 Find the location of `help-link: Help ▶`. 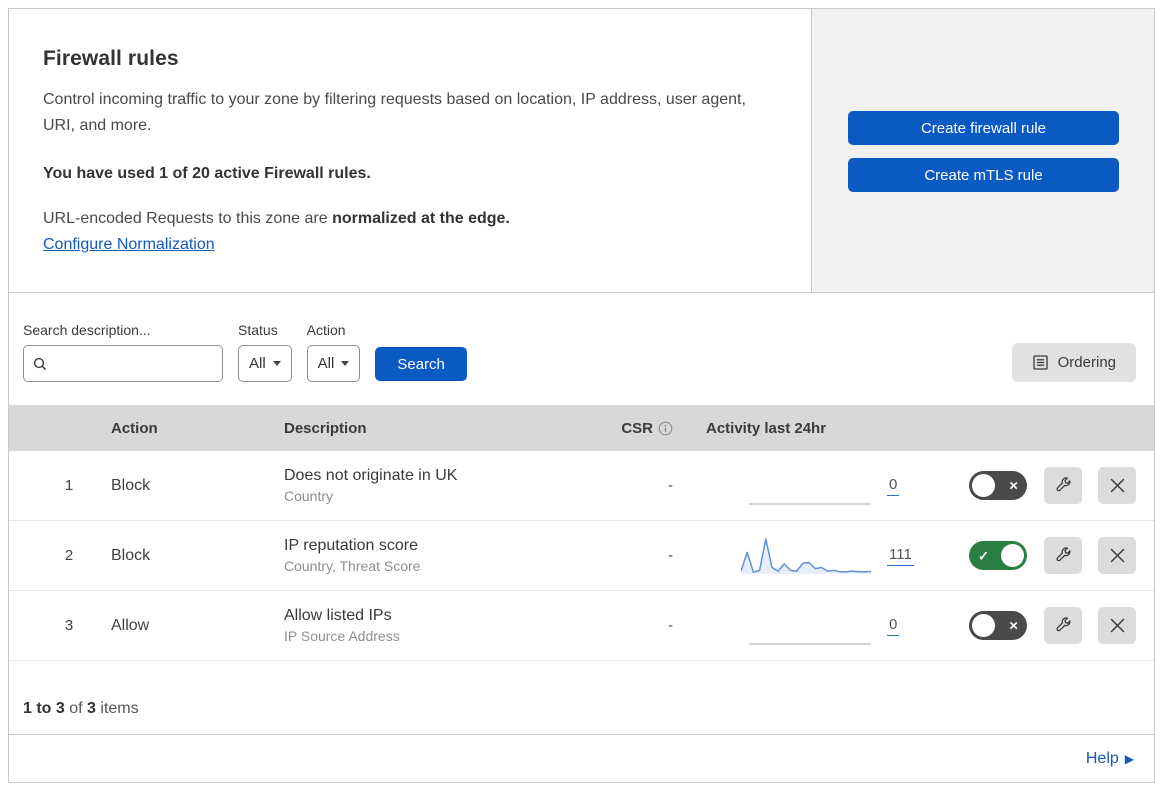

help-link: Help ▶ is located at coordinates (1110, 759).